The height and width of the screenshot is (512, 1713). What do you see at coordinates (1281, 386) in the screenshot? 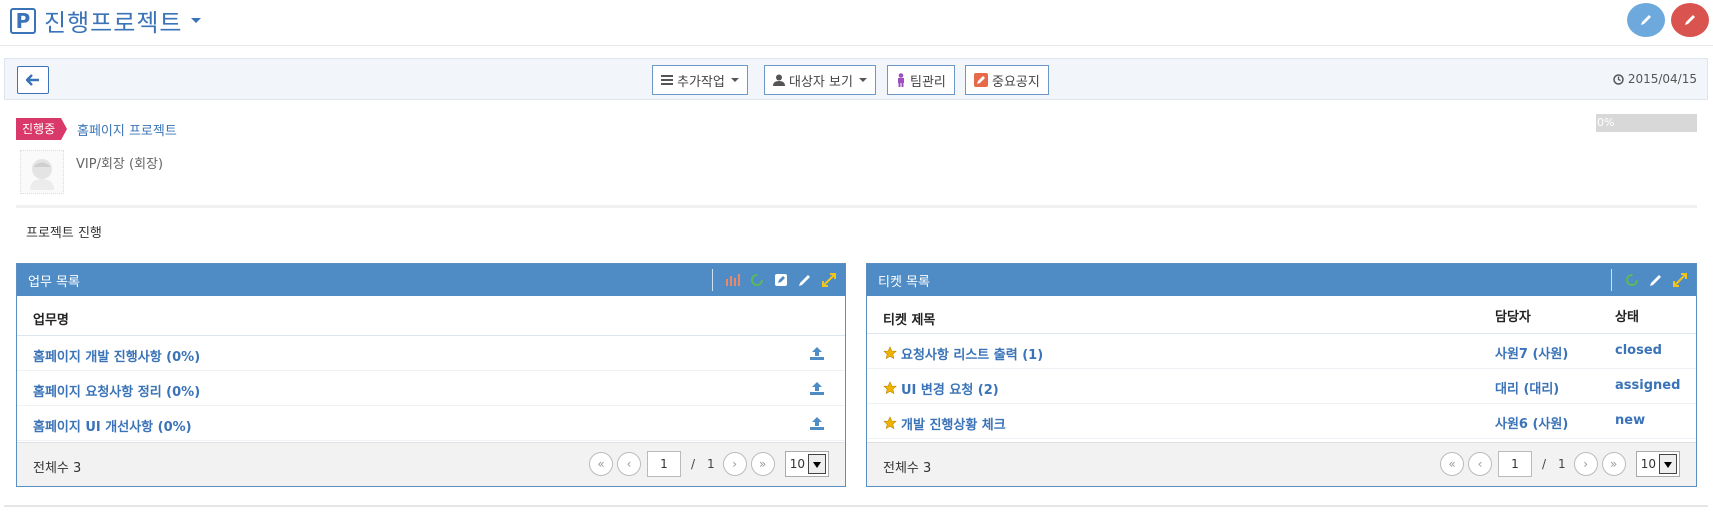
I see `table-row: UI 변경 요청 (2) 대리 (대리) assigned` at bounding box center [1281, 386].